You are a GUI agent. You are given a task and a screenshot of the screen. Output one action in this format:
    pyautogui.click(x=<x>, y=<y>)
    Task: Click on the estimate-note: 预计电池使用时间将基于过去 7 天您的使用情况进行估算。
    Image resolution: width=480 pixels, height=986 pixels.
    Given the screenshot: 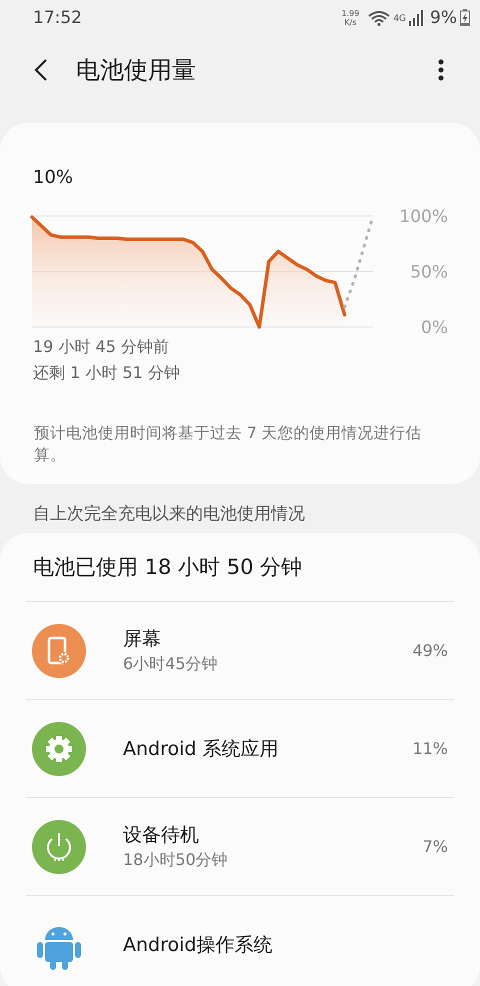 What is the action you would take?
    pyautogui.click(x=228, y=444)
    